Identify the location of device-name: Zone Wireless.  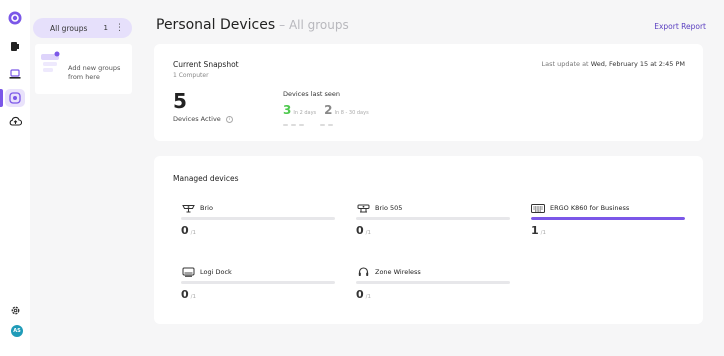
(398, 272).